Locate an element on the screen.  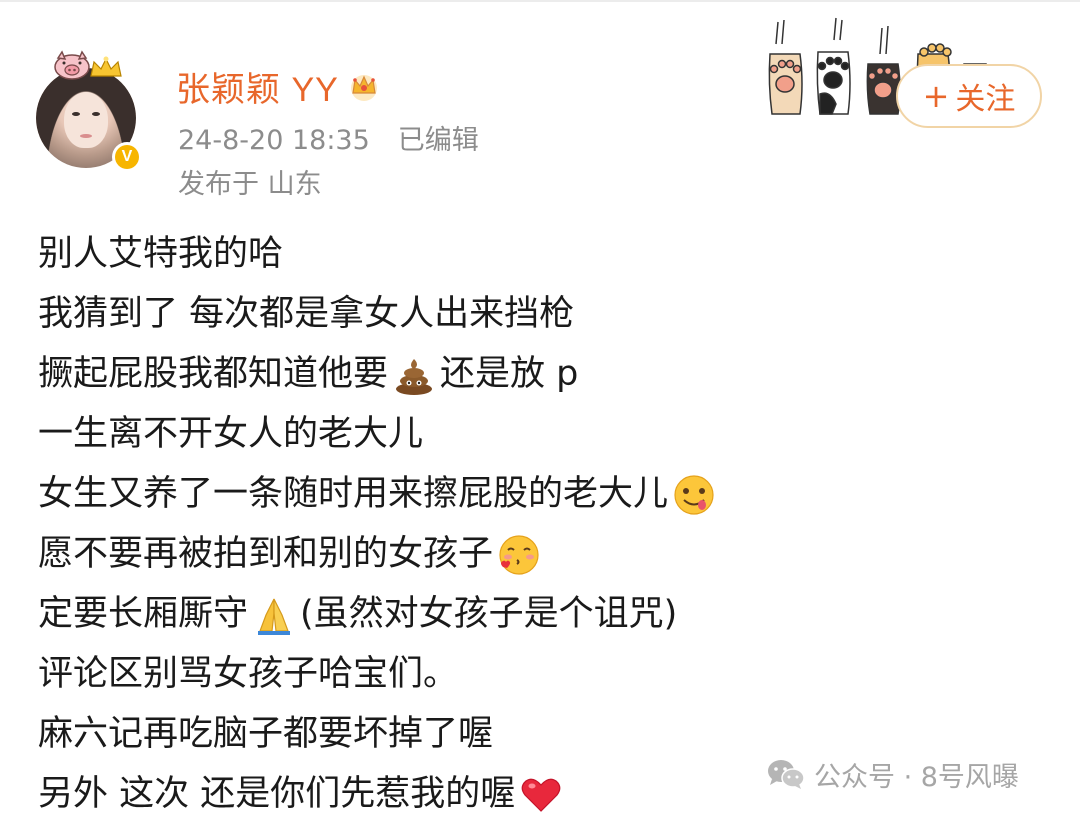
post-line: 评论区别骂女孩子哈宝们。 is located at coordinates (538, 674).